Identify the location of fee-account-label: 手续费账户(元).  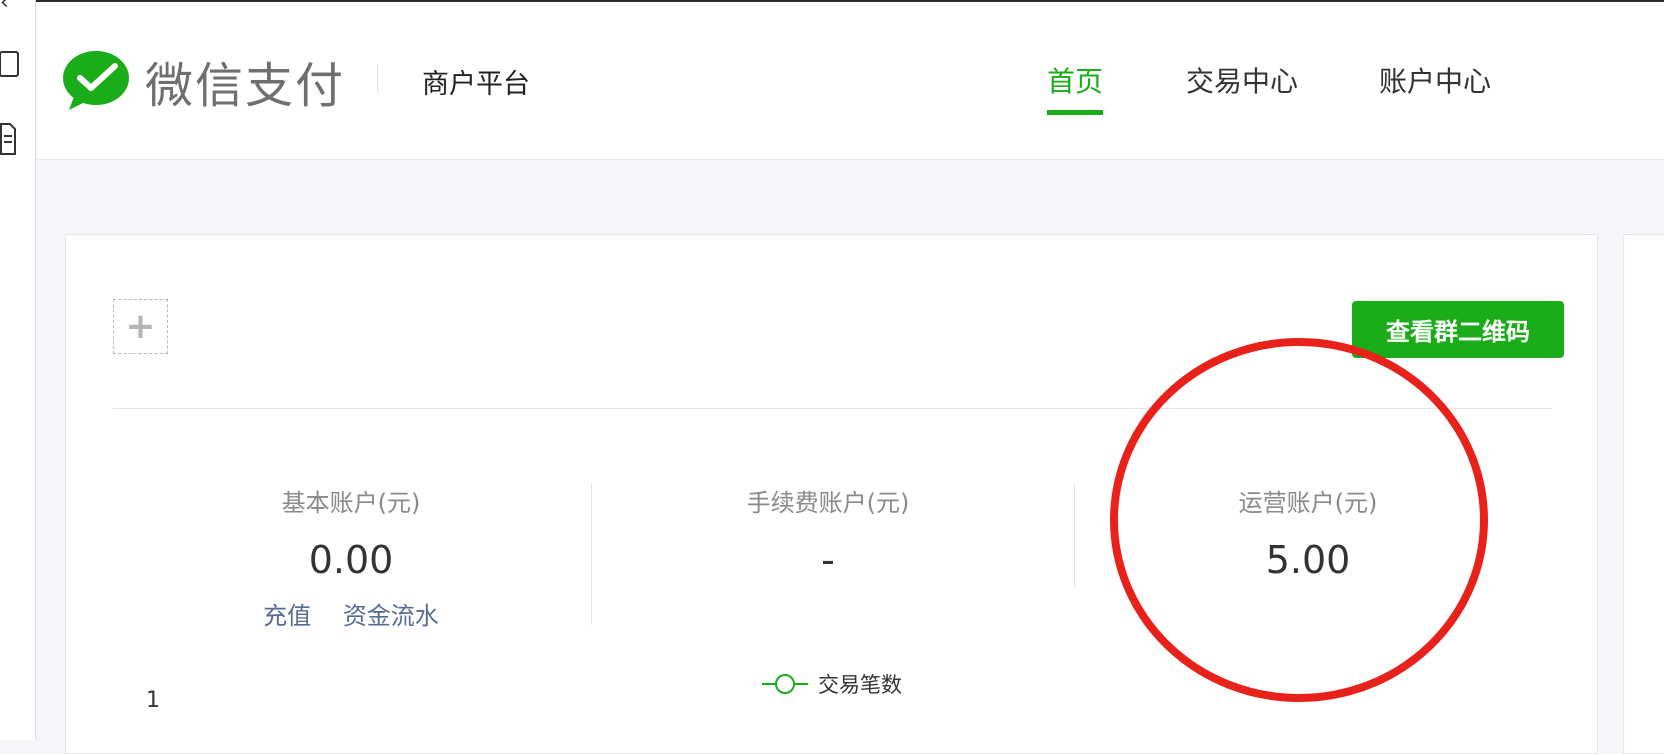
(828, 503).